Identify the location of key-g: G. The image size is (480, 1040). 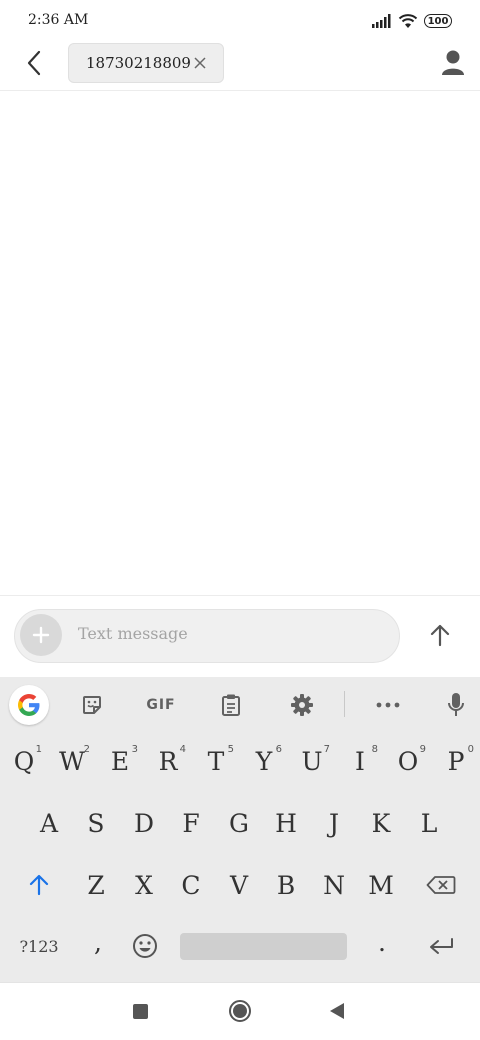
(239, 823).